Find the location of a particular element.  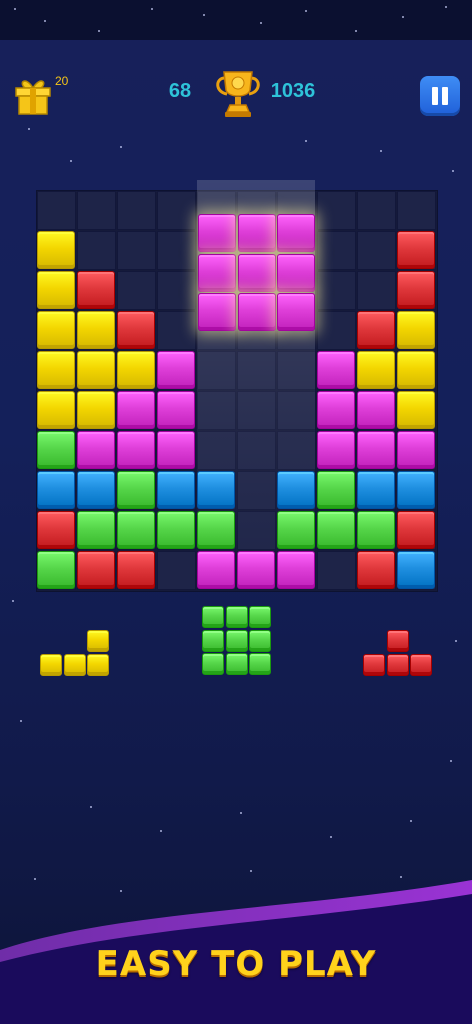

gift-icon is located at coordinates (33, 96).